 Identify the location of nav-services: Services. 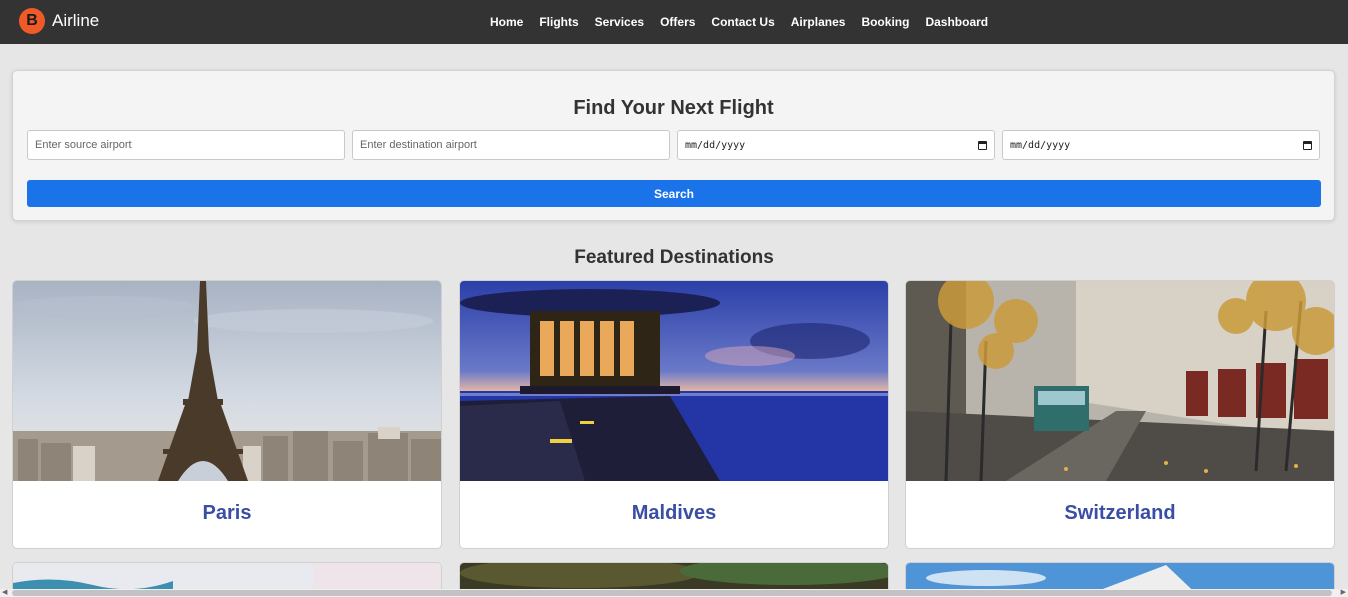
(619, 22).